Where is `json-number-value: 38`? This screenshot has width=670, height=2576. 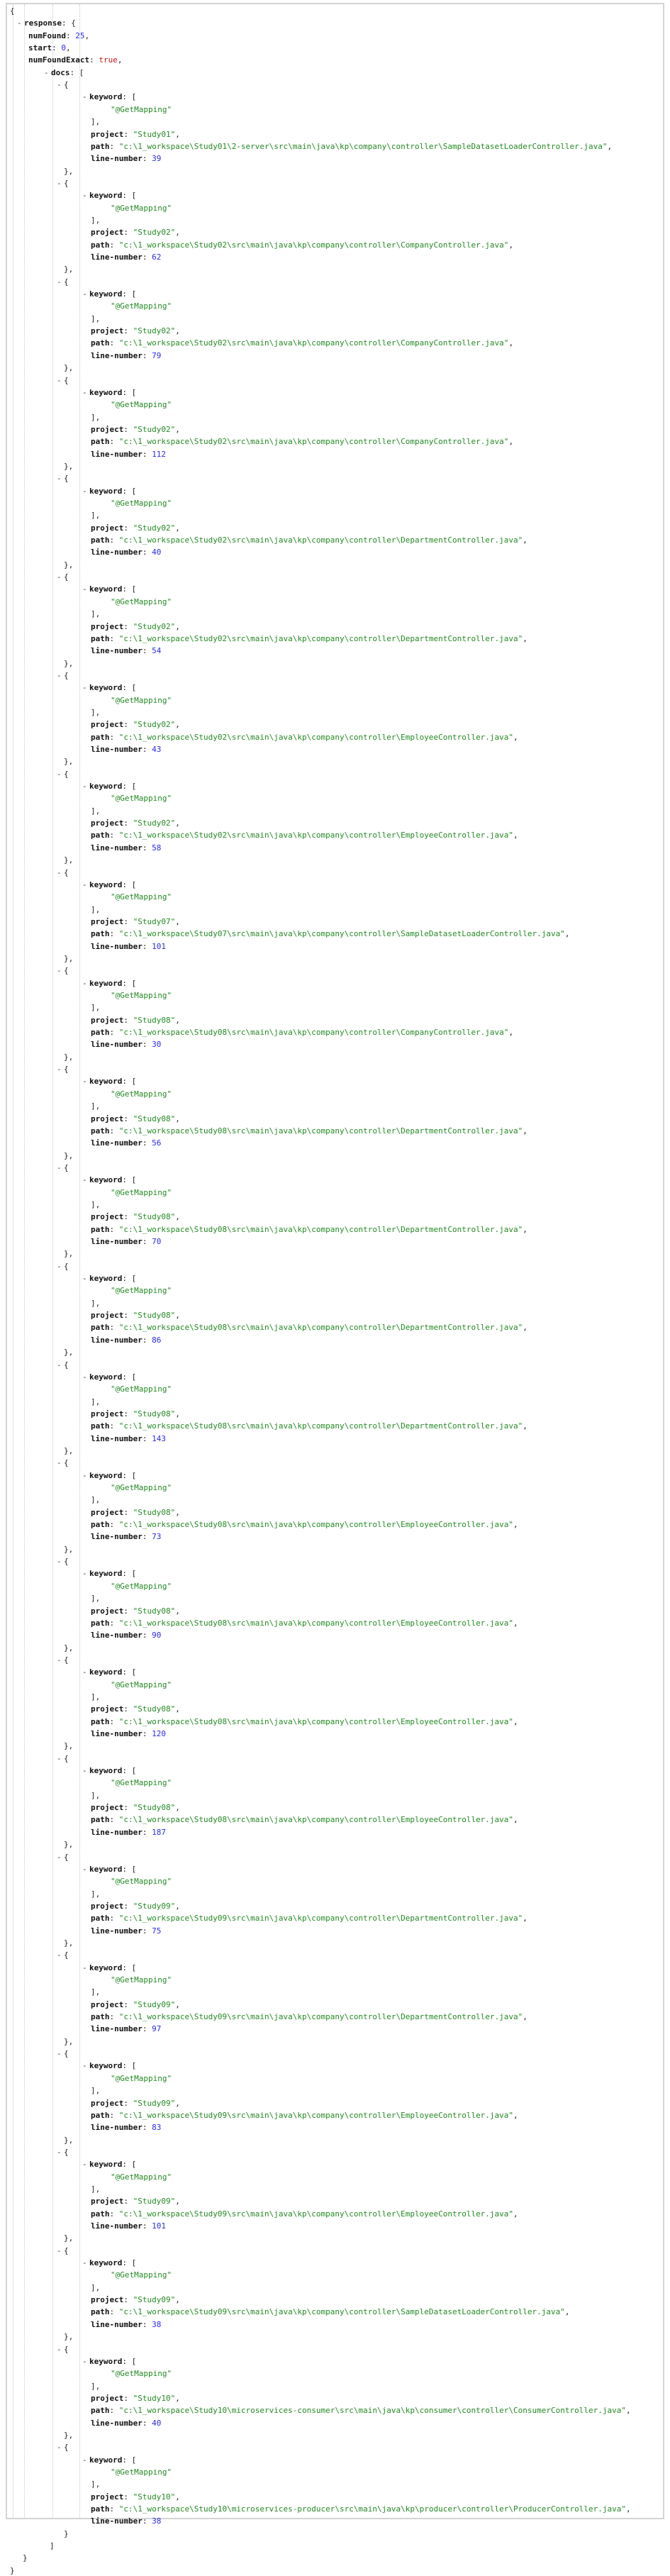 json-number-value: 38 is located at coordinates (157, 2324).